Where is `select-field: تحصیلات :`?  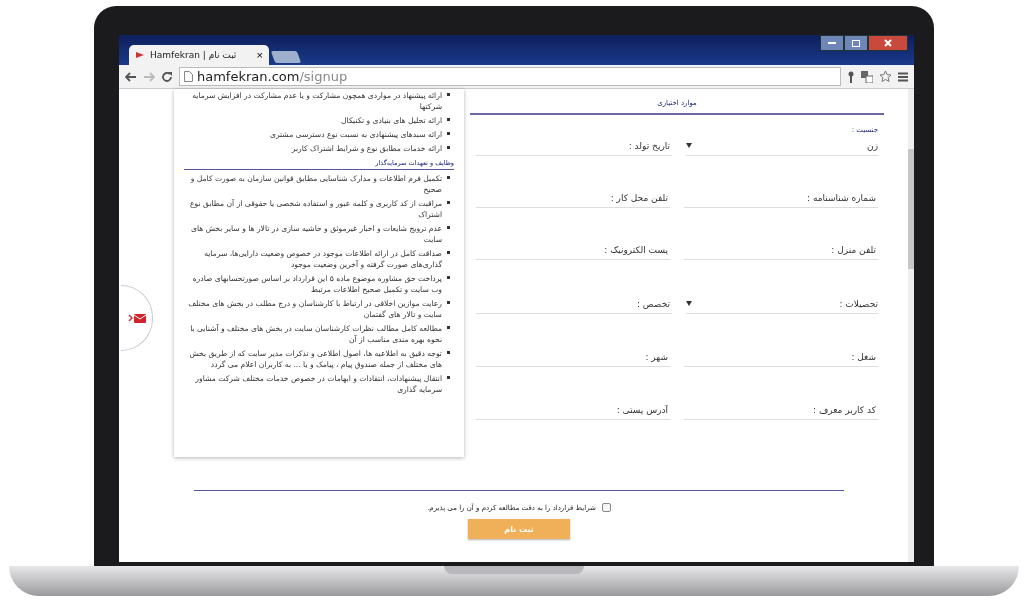 select-field: تحصیلات : is located at coordinates (782, 304).